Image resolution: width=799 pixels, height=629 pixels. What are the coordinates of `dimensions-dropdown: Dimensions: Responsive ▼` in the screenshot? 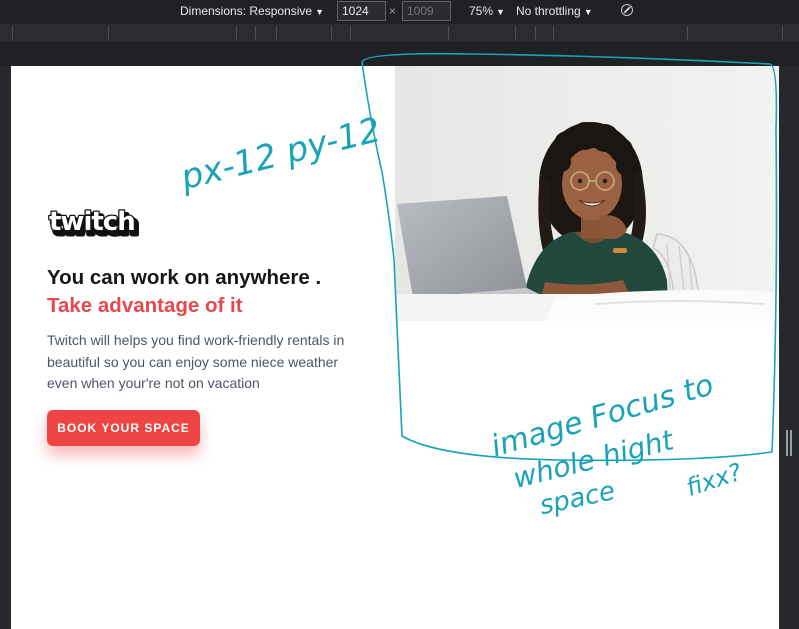 It's located at (252, 11).